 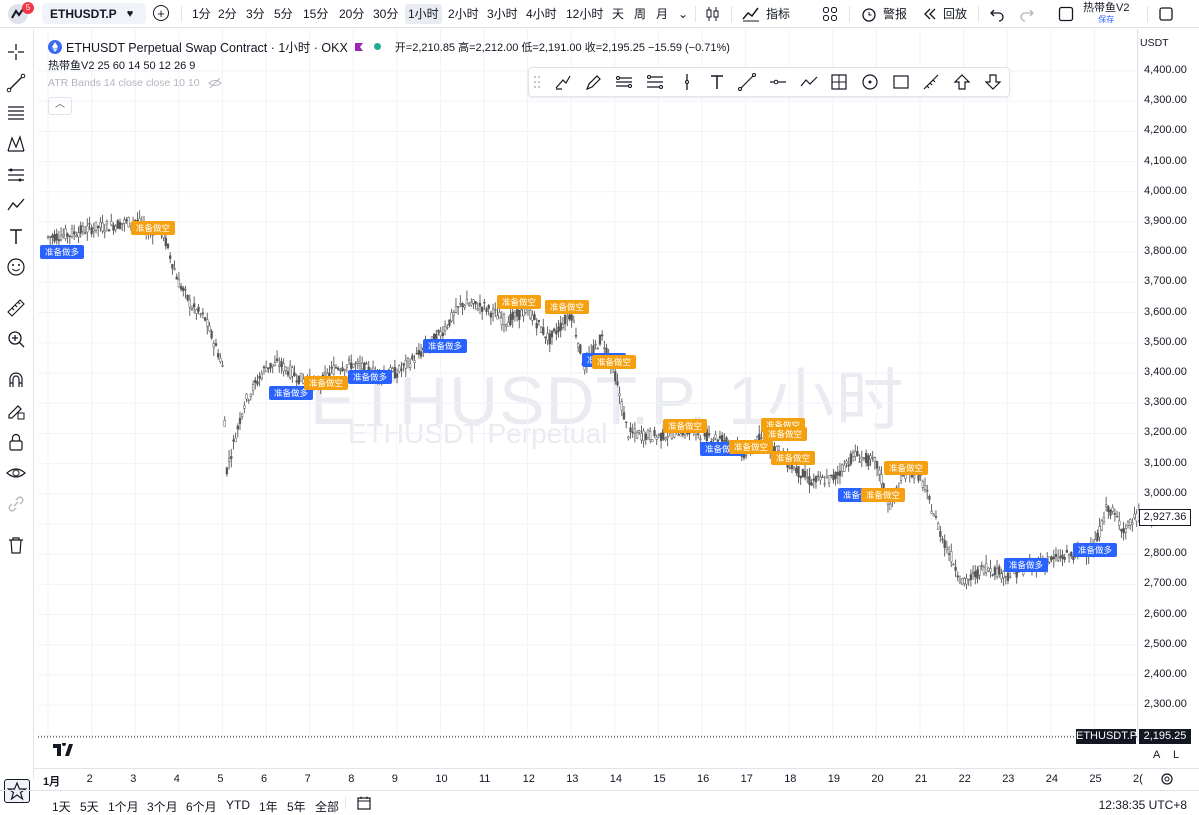 I want to click on range-1m: 1个月, so click(x=123, y=806).